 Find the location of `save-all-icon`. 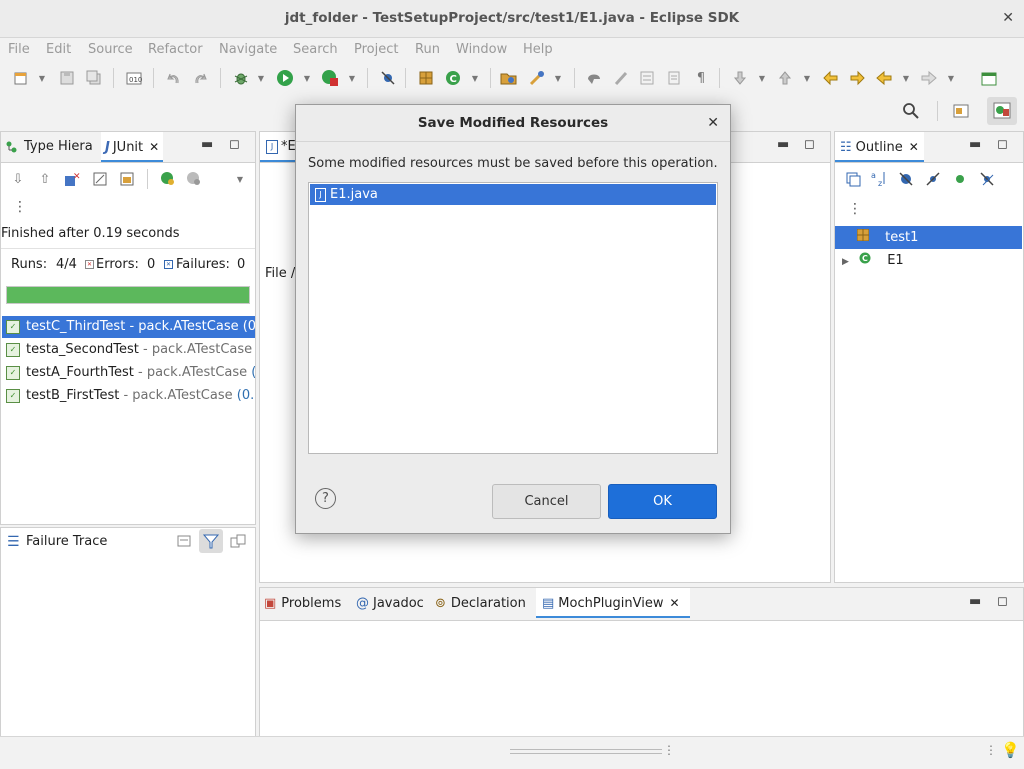

save-all-icon is located at coordinates (94, 78).